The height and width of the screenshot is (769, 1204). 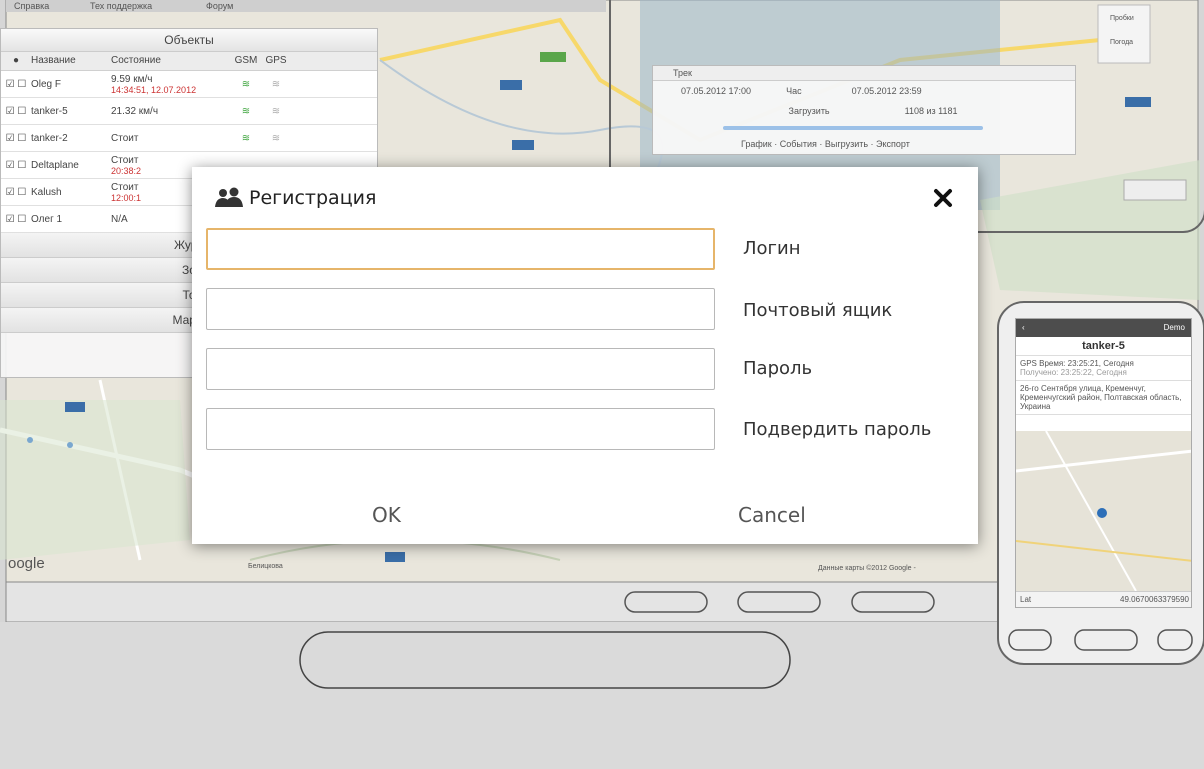 I want to click on email-input, so click(x=460, y=309).